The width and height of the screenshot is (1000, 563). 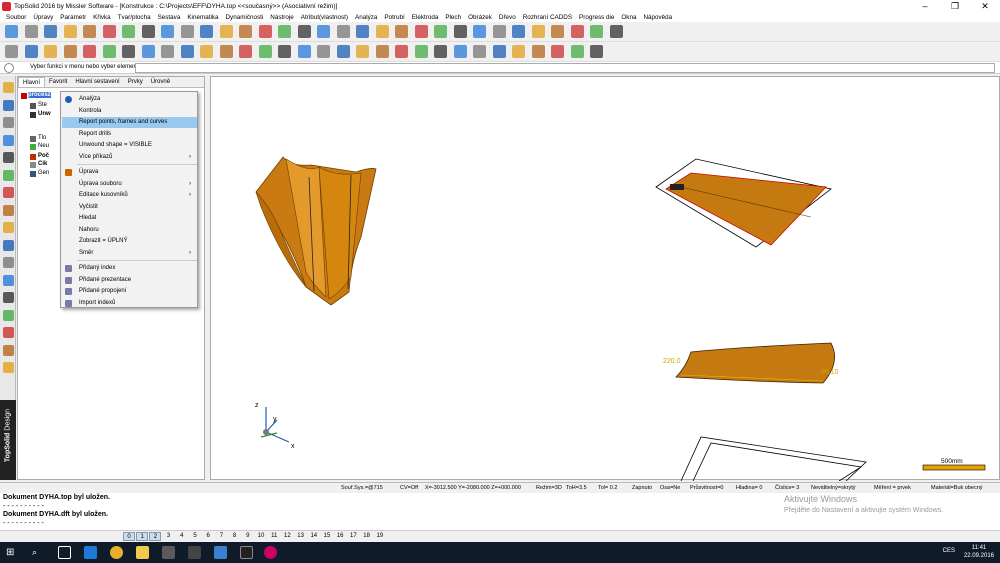 I want to click on maximize-button: ❐, so click(x=955, y=6).